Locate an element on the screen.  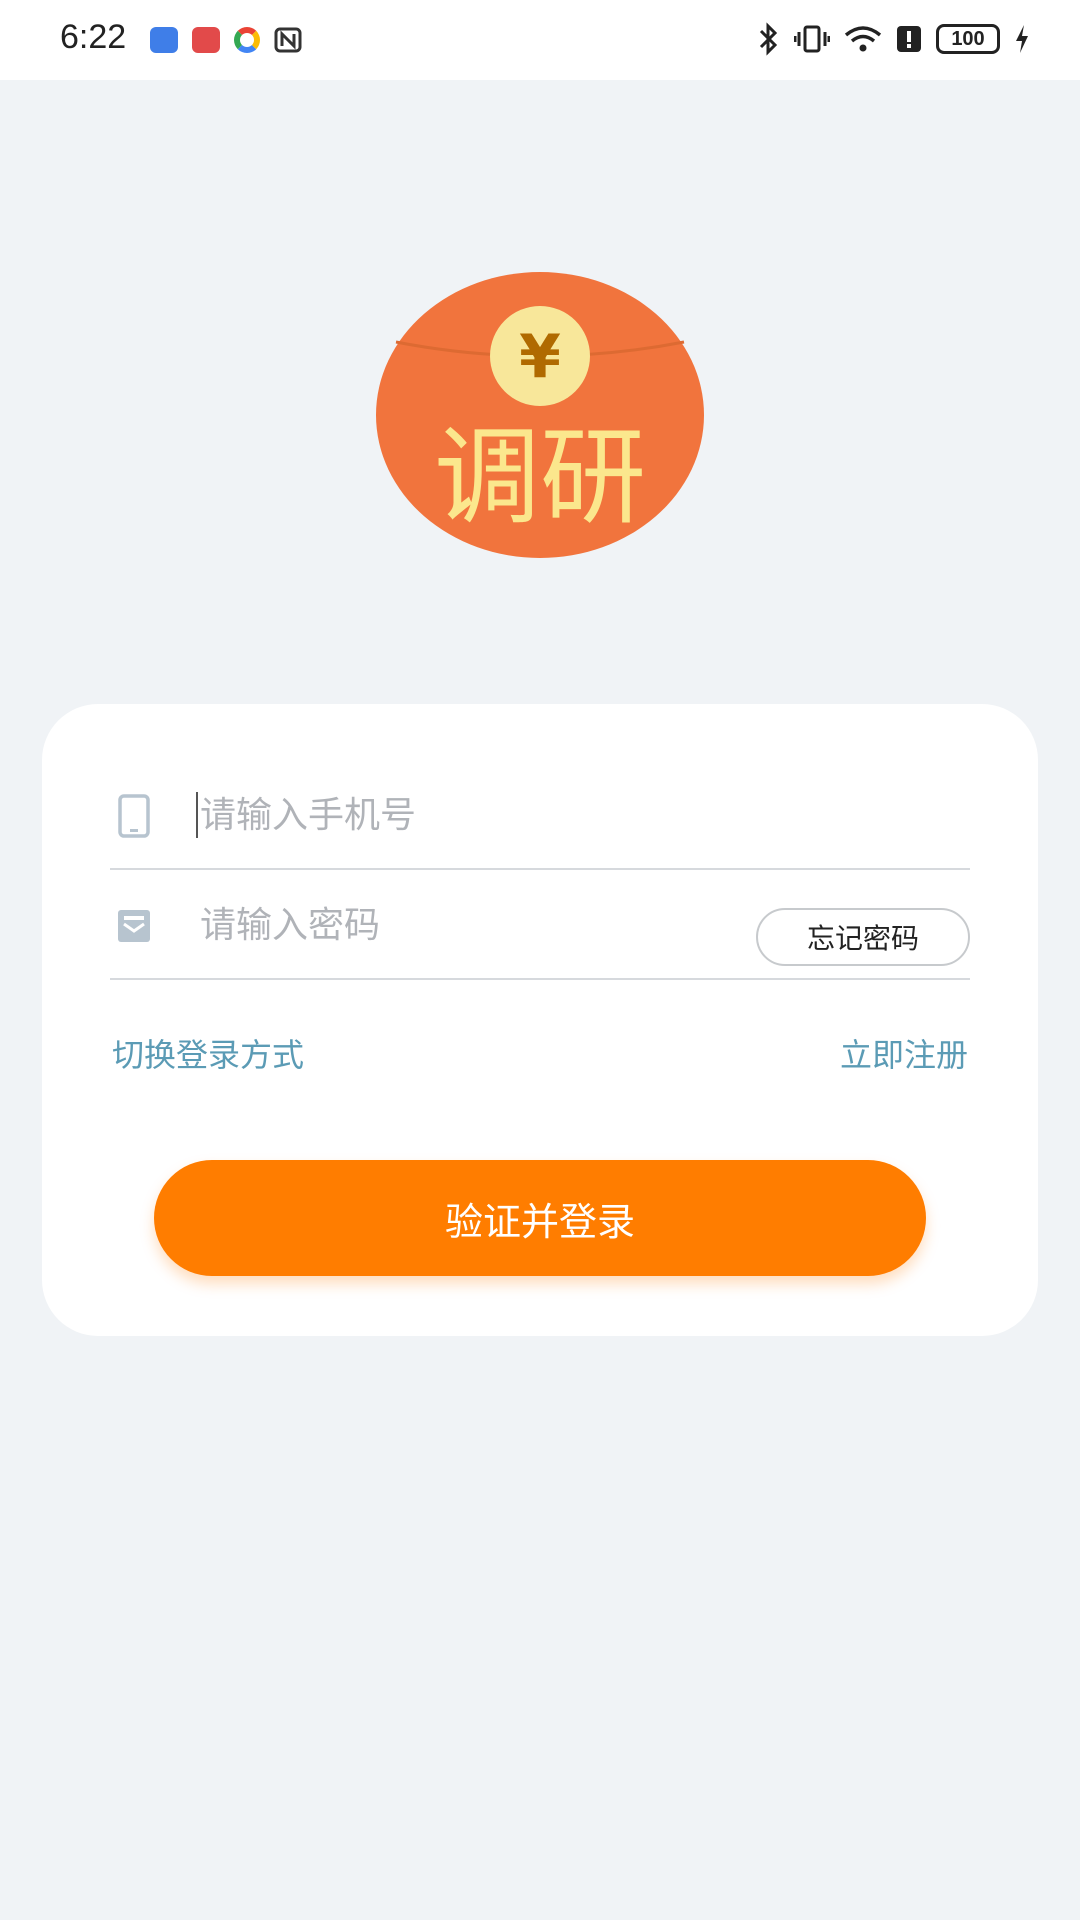
bluetooth-icon is located at coordinates (768, 39).